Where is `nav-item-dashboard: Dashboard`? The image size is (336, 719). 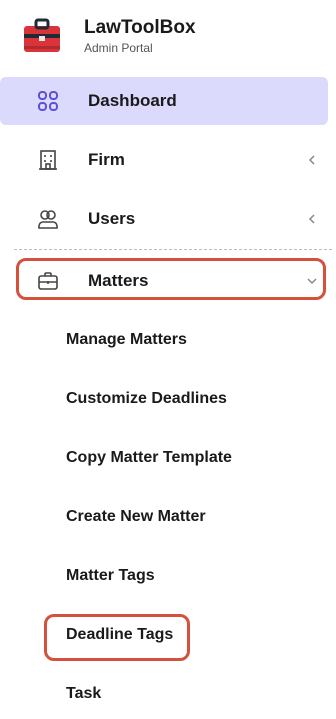 nav-item-dashboard: Dashboard is located at coordinates (164, 101).